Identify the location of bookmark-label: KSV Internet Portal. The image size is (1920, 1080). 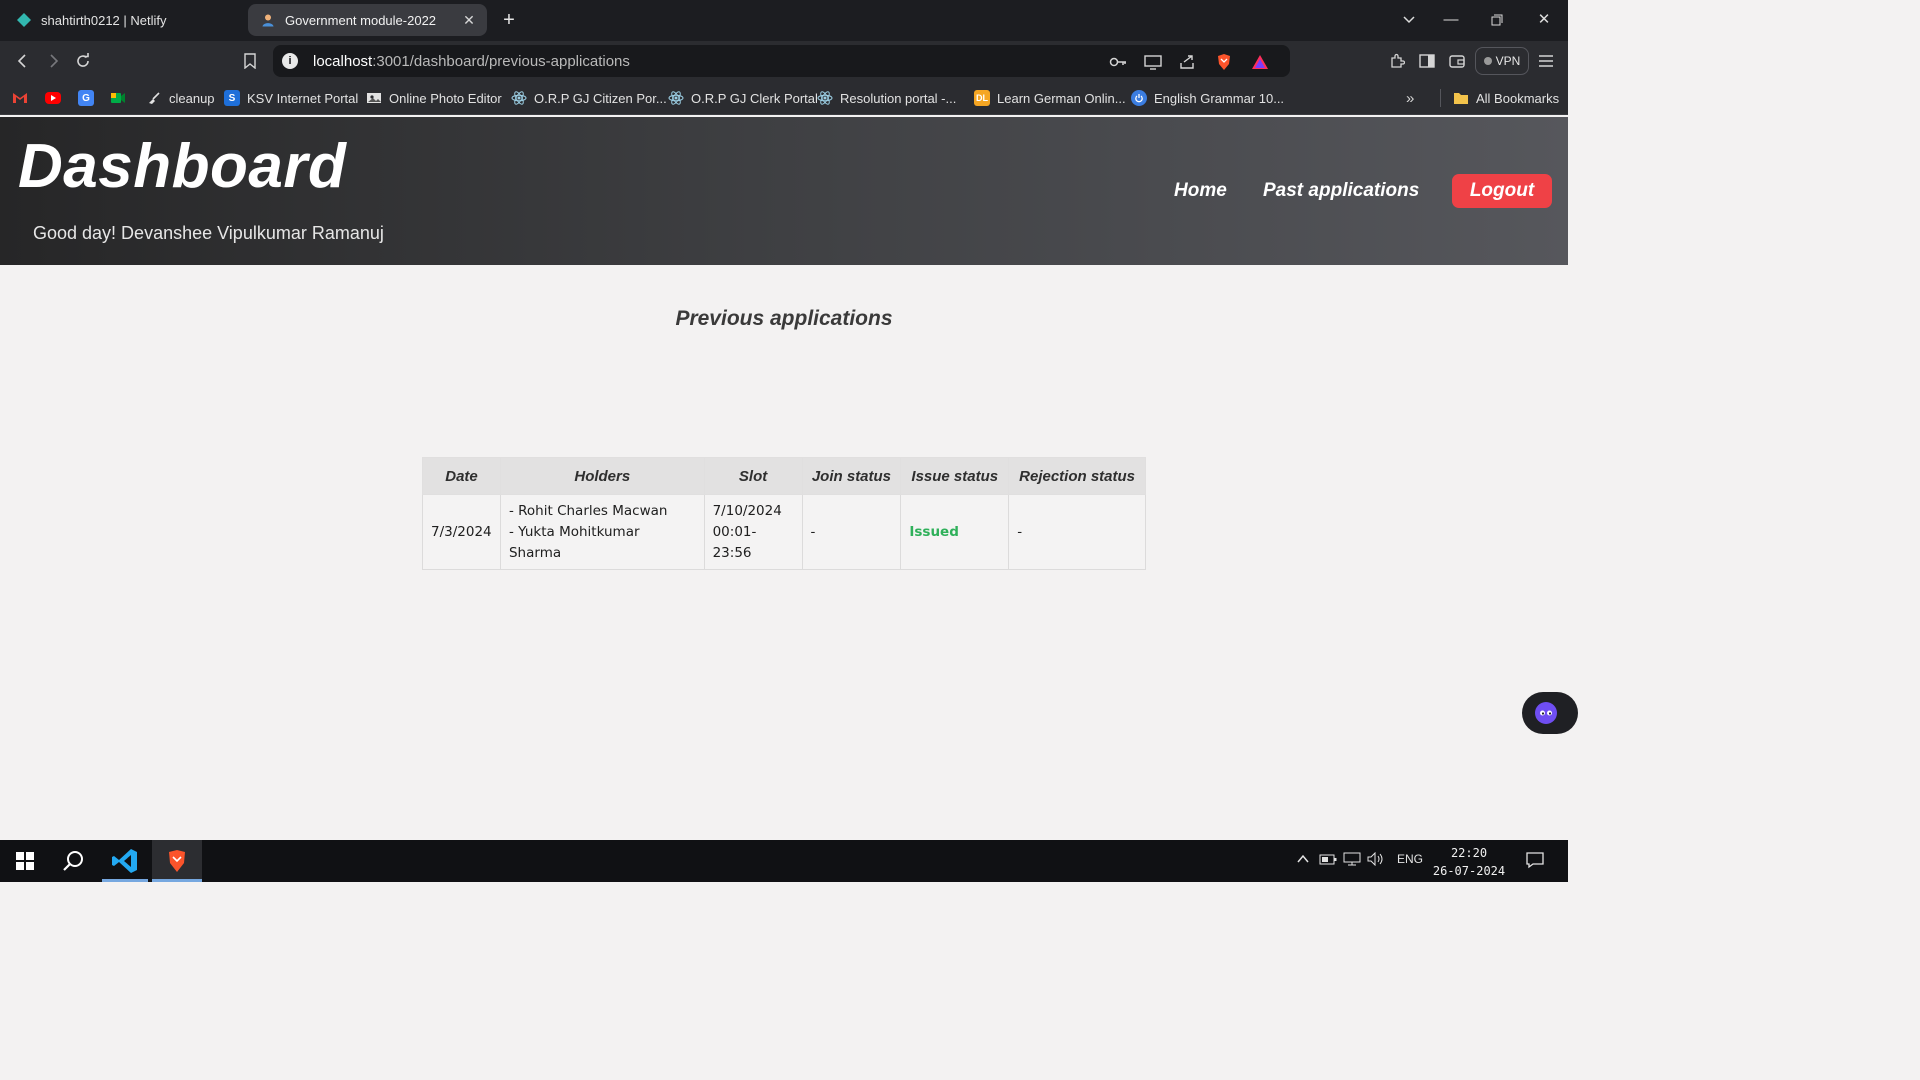
(303, 98).